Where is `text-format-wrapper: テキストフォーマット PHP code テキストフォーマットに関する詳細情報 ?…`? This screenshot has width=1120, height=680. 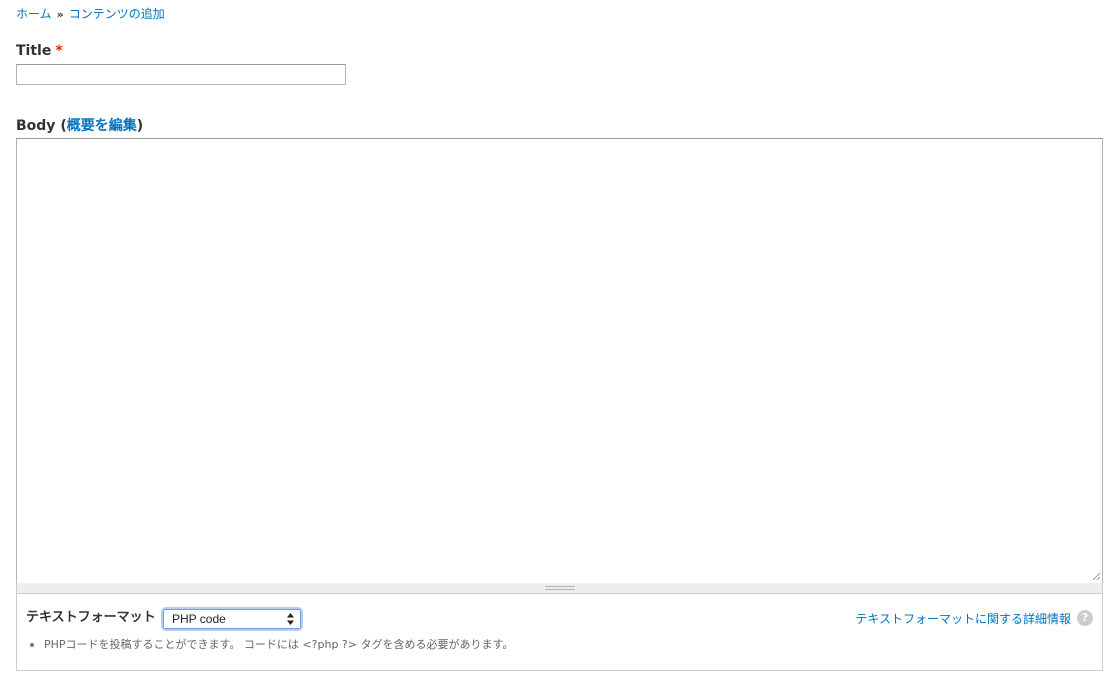
text-format-wrapper: テキストフォーマット PHP code テキストフォーマットに関する詳細情報 ?… is located at coordinates (559, 632).